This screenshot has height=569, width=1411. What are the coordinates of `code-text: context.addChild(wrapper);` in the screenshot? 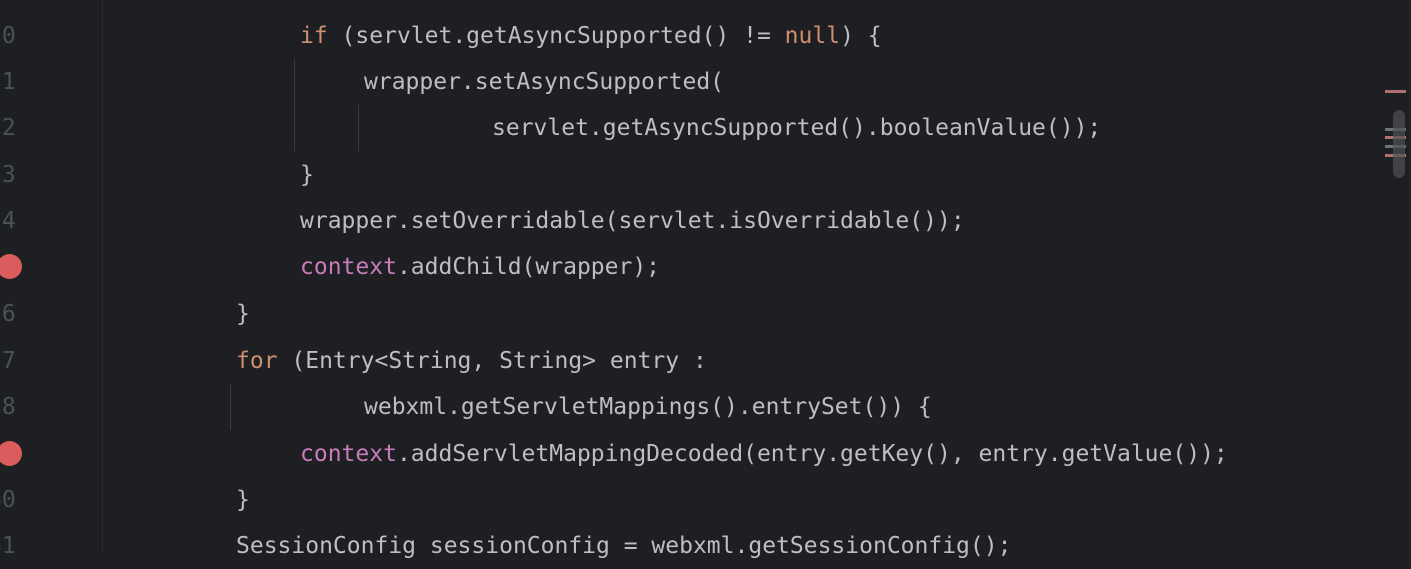 It's located at (480, 267).